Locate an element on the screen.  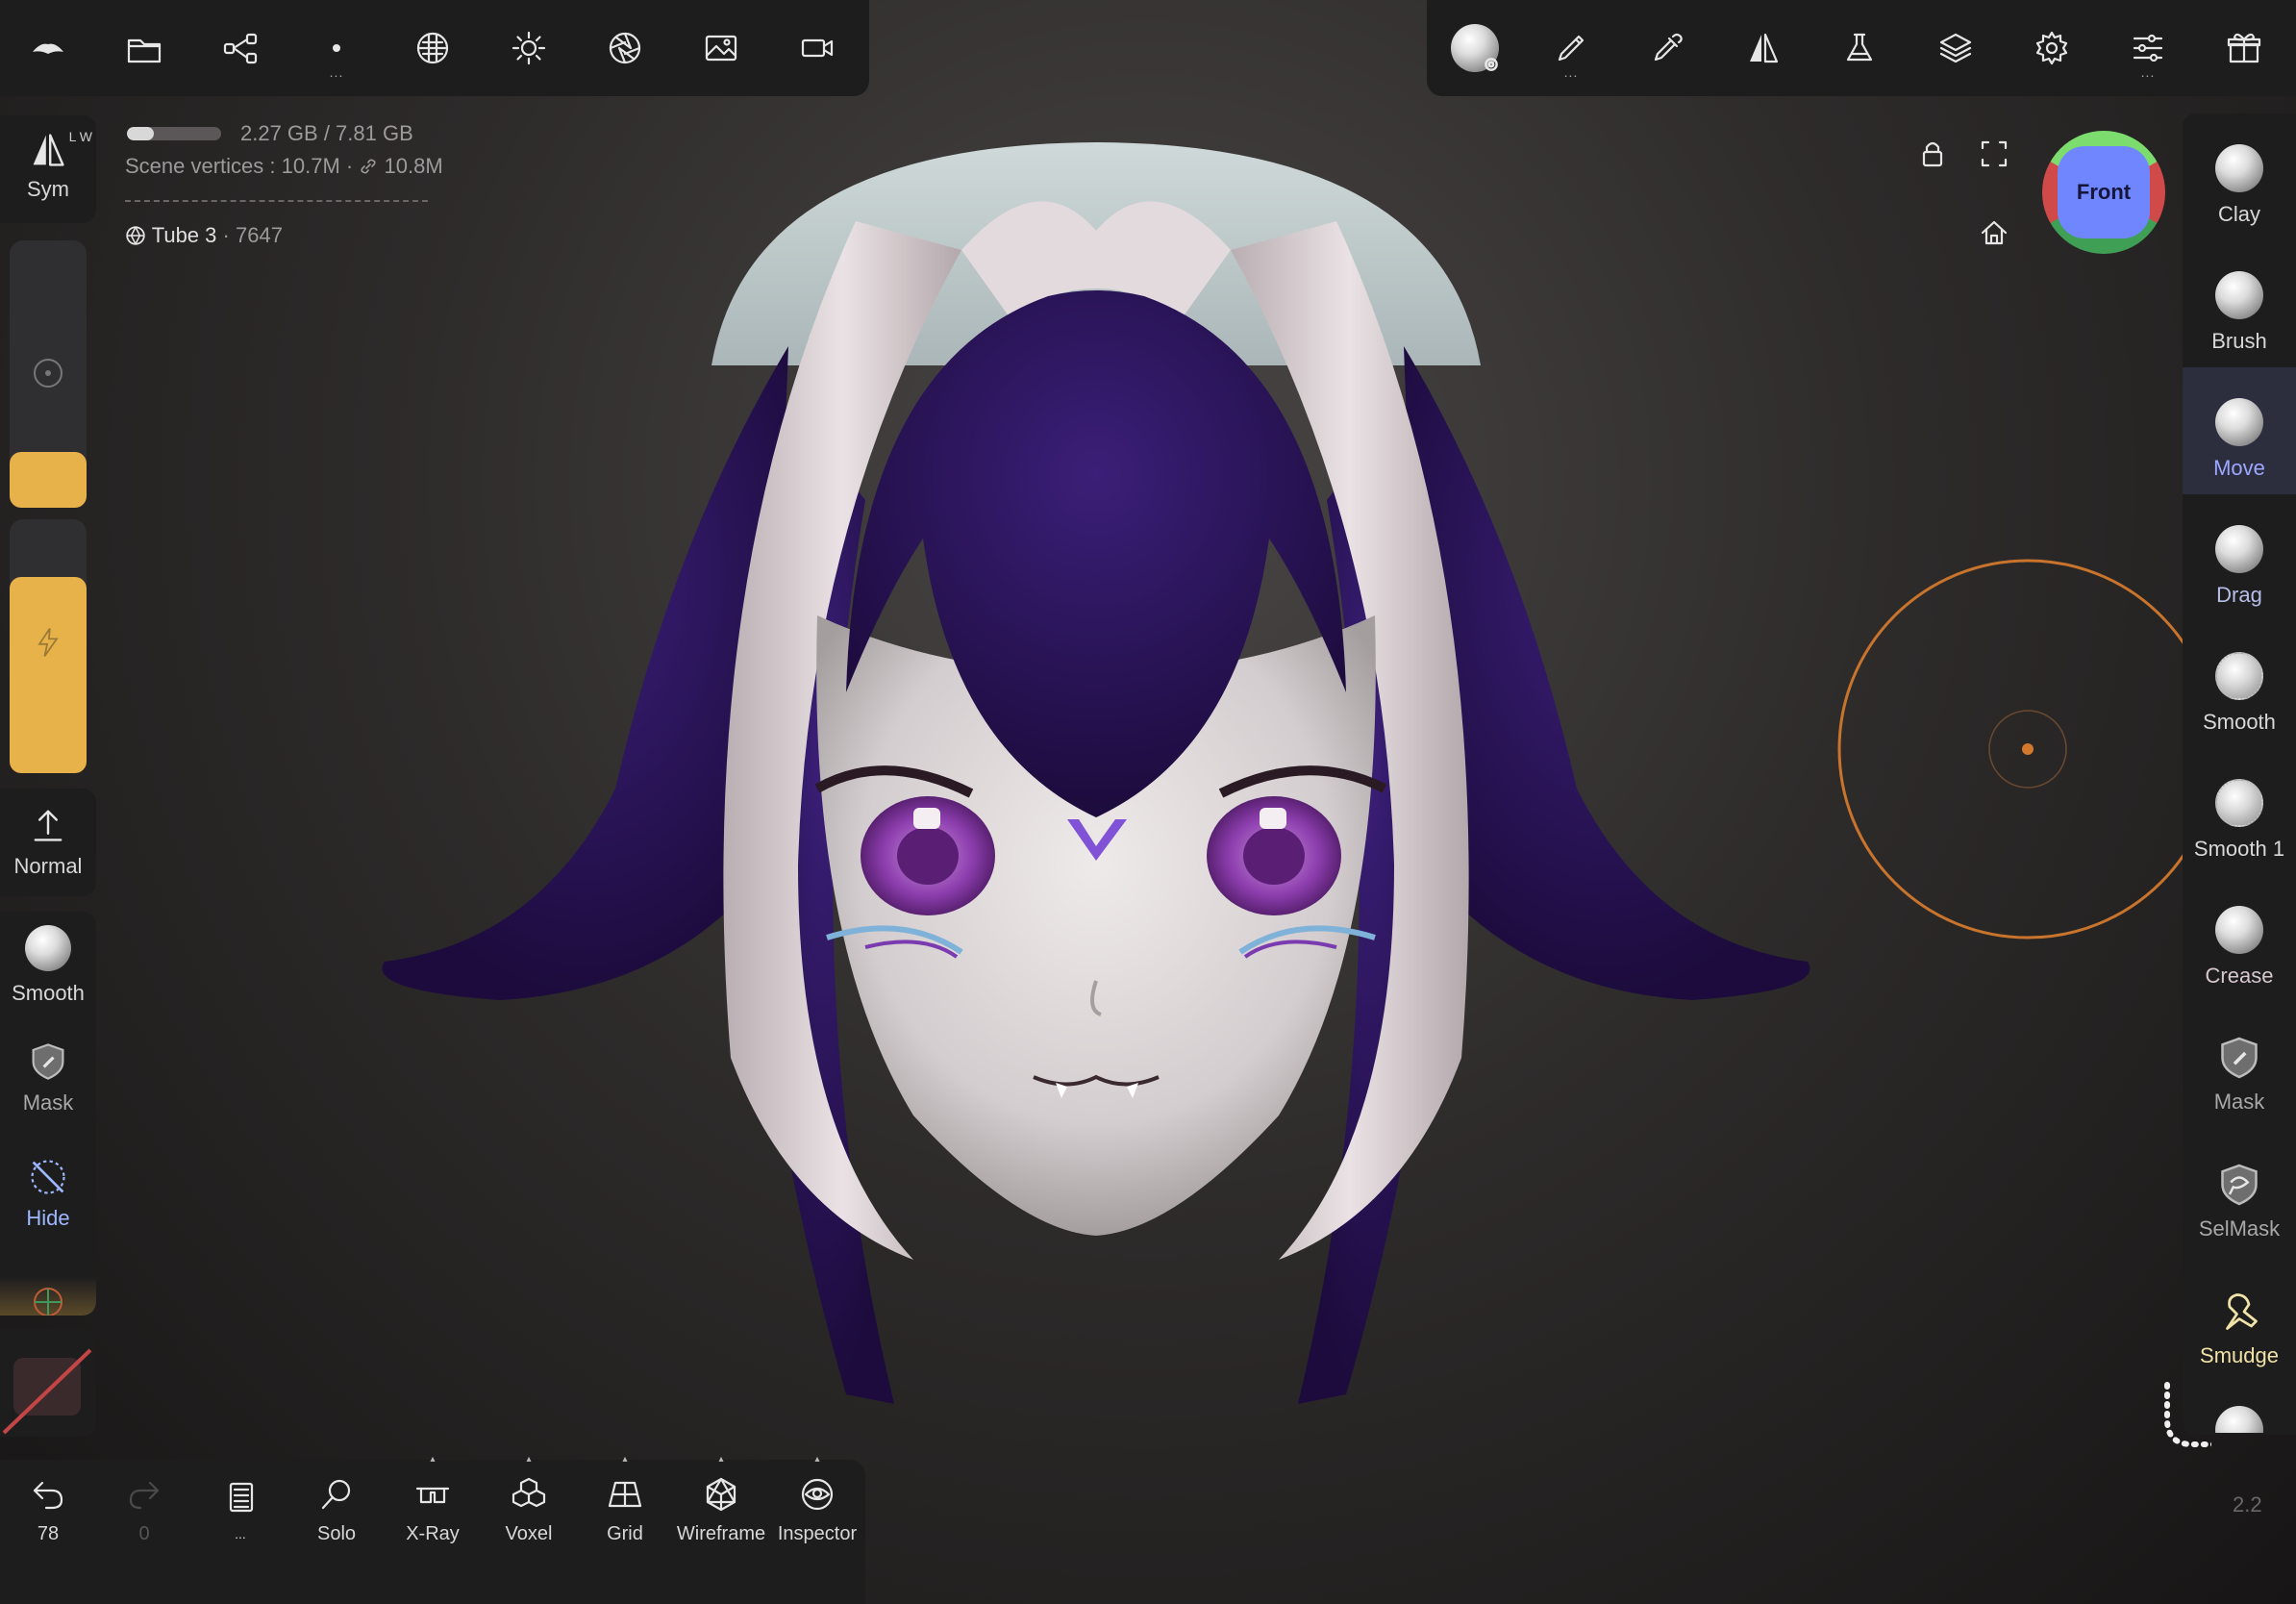
solo-label: Solo is located at coordinates (336, 1533).